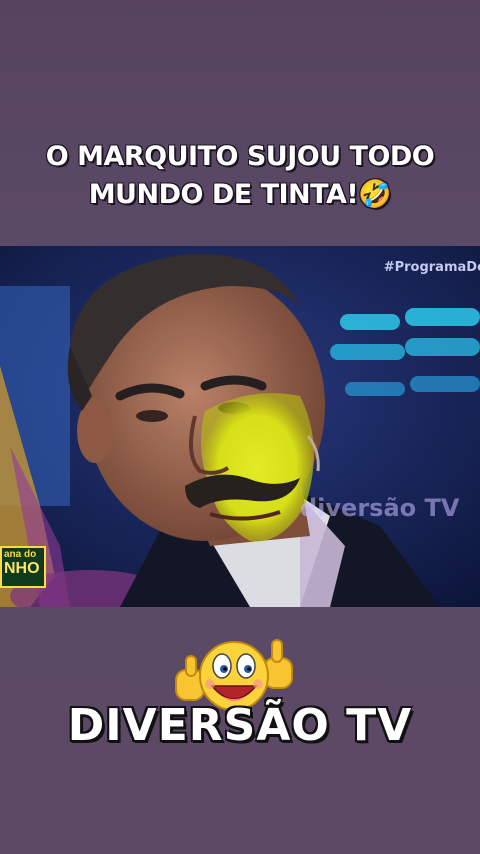 The height and width of the screenshot is (854, 480). What do you see at coordinates (20, 554) in the screenshot?
I see `program-logo-top: ana do` at bounding box center [20, 554].